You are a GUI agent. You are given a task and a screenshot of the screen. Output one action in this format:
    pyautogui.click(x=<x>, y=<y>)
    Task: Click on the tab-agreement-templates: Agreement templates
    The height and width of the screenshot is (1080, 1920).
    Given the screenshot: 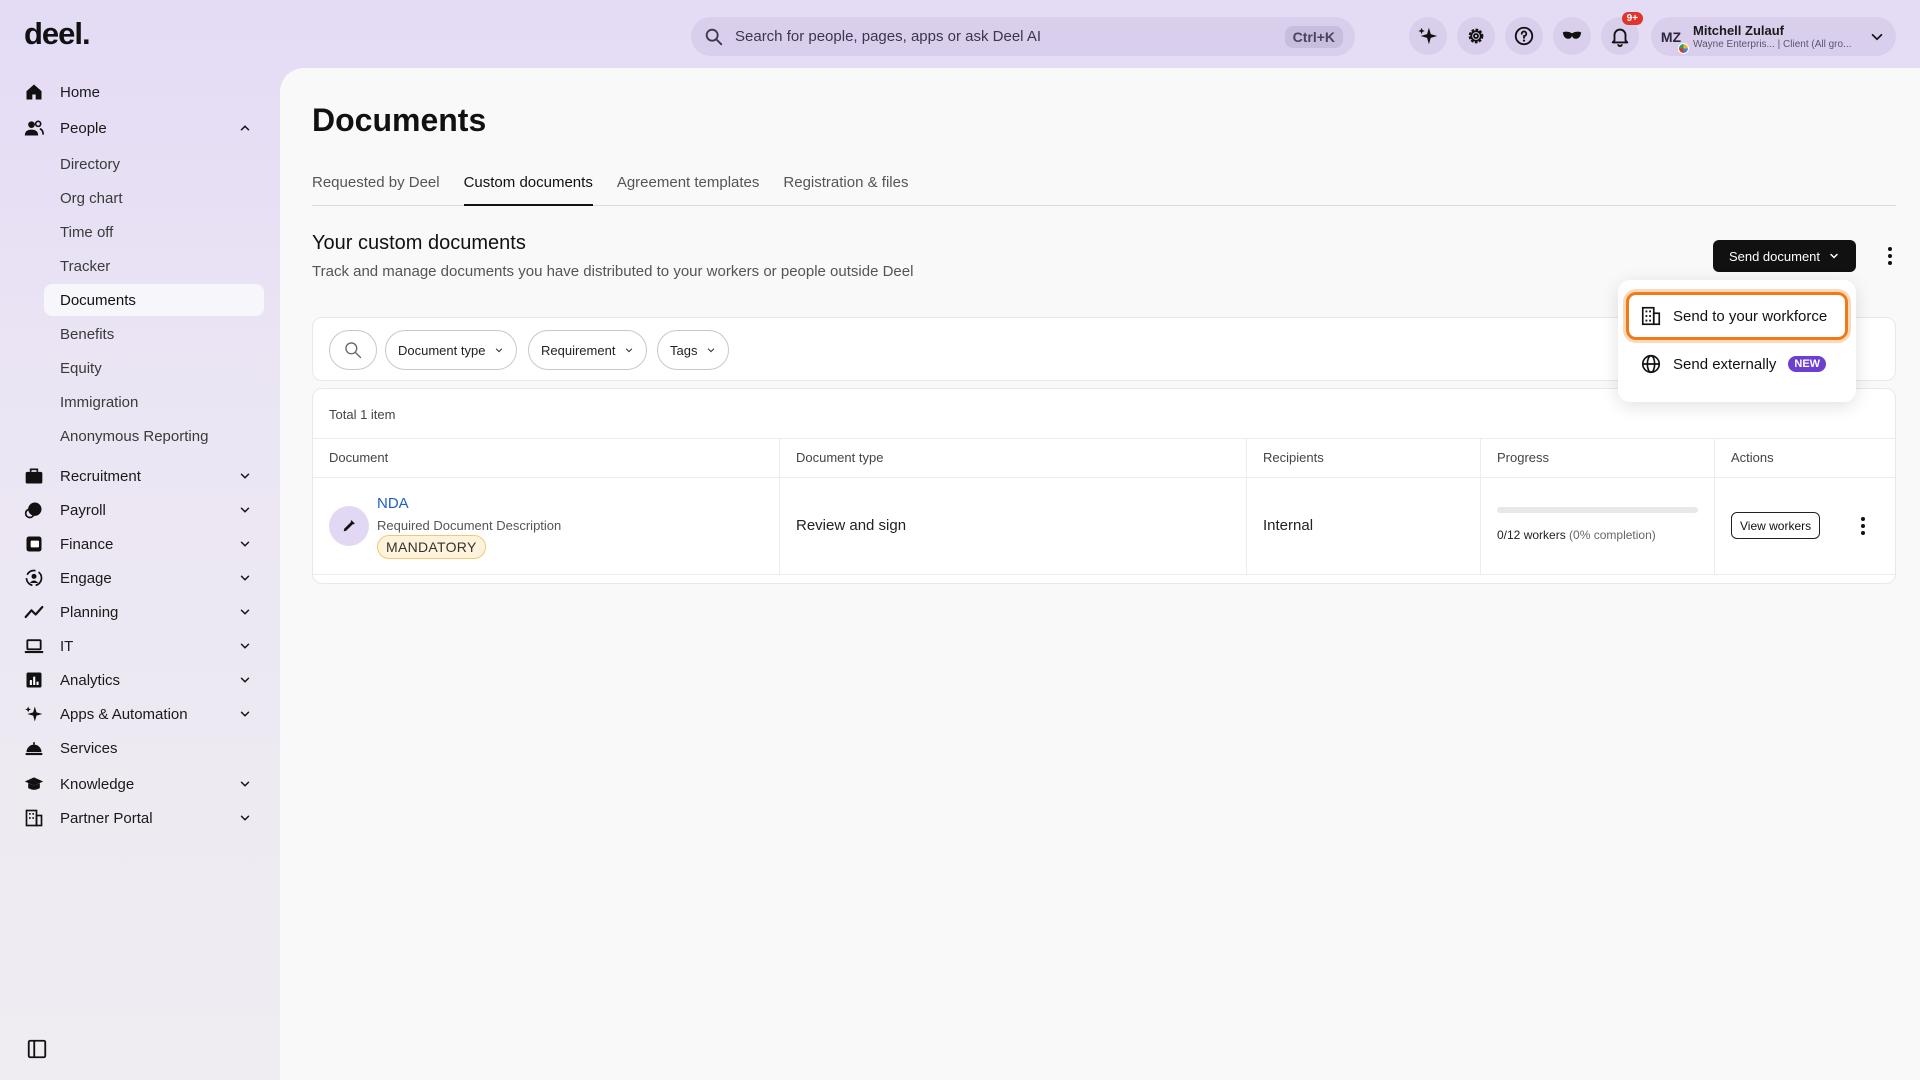 What is the action you would take?
    pyautogui.click(x=688, y=189)
    